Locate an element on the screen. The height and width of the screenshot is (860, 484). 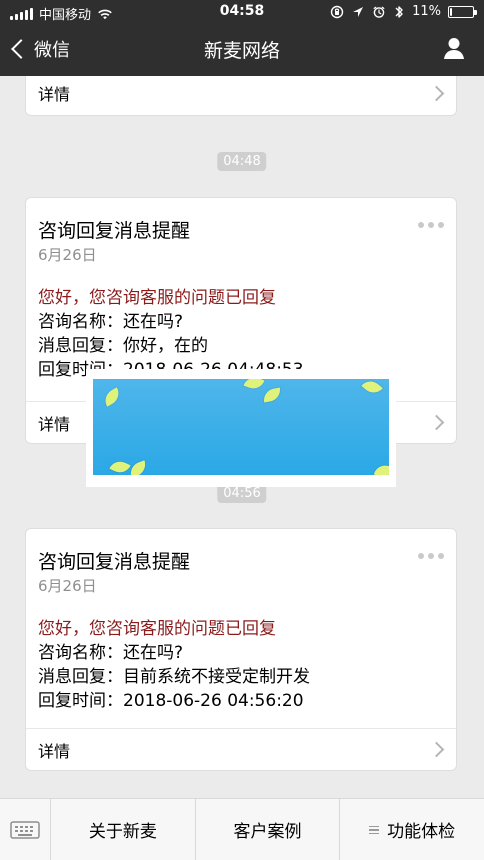
battery-percent: 11% is located at coordinates (426, 11).